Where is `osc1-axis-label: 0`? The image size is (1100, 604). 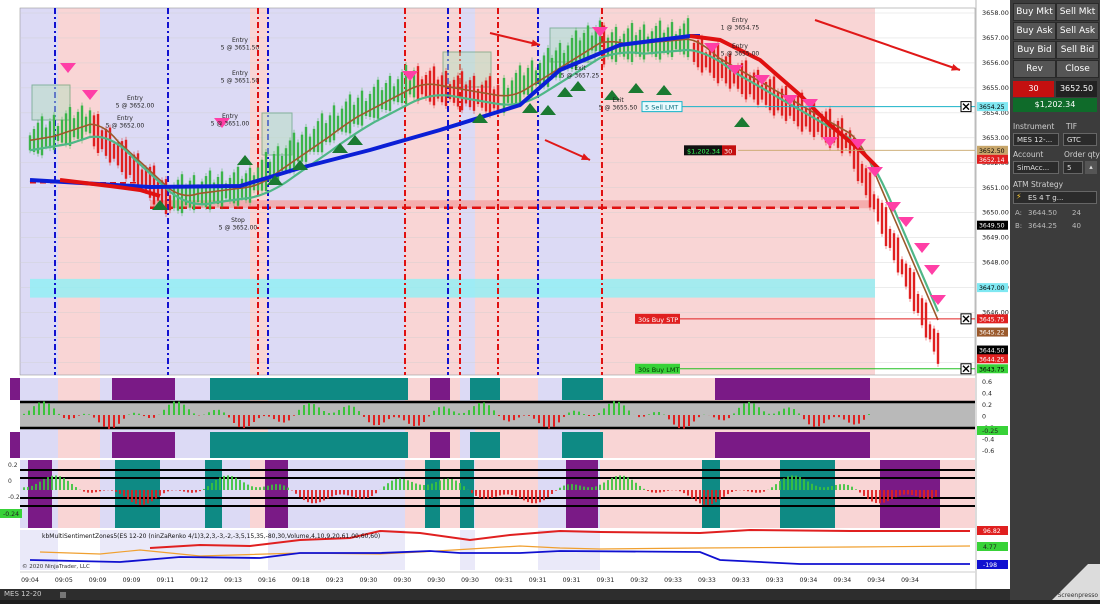
osc1-axis-label: 0 is located at coordinates (984, 417).